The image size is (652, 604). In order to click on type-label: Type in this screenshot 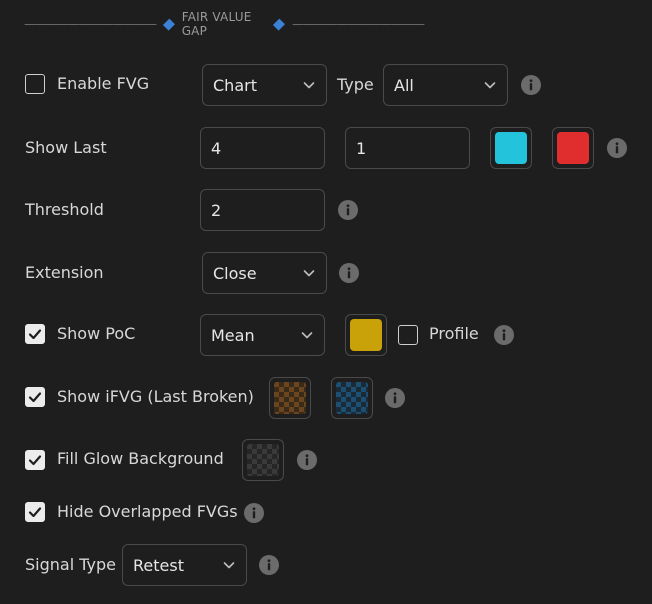, I will do `click(355, 84)`.